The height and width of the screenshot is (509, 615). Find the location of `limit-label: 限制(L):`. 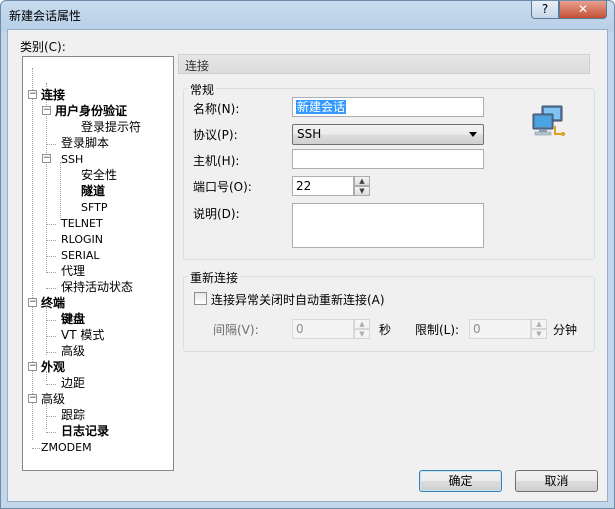

limit-label: 限制(L): is located at coordinates (437, 330).